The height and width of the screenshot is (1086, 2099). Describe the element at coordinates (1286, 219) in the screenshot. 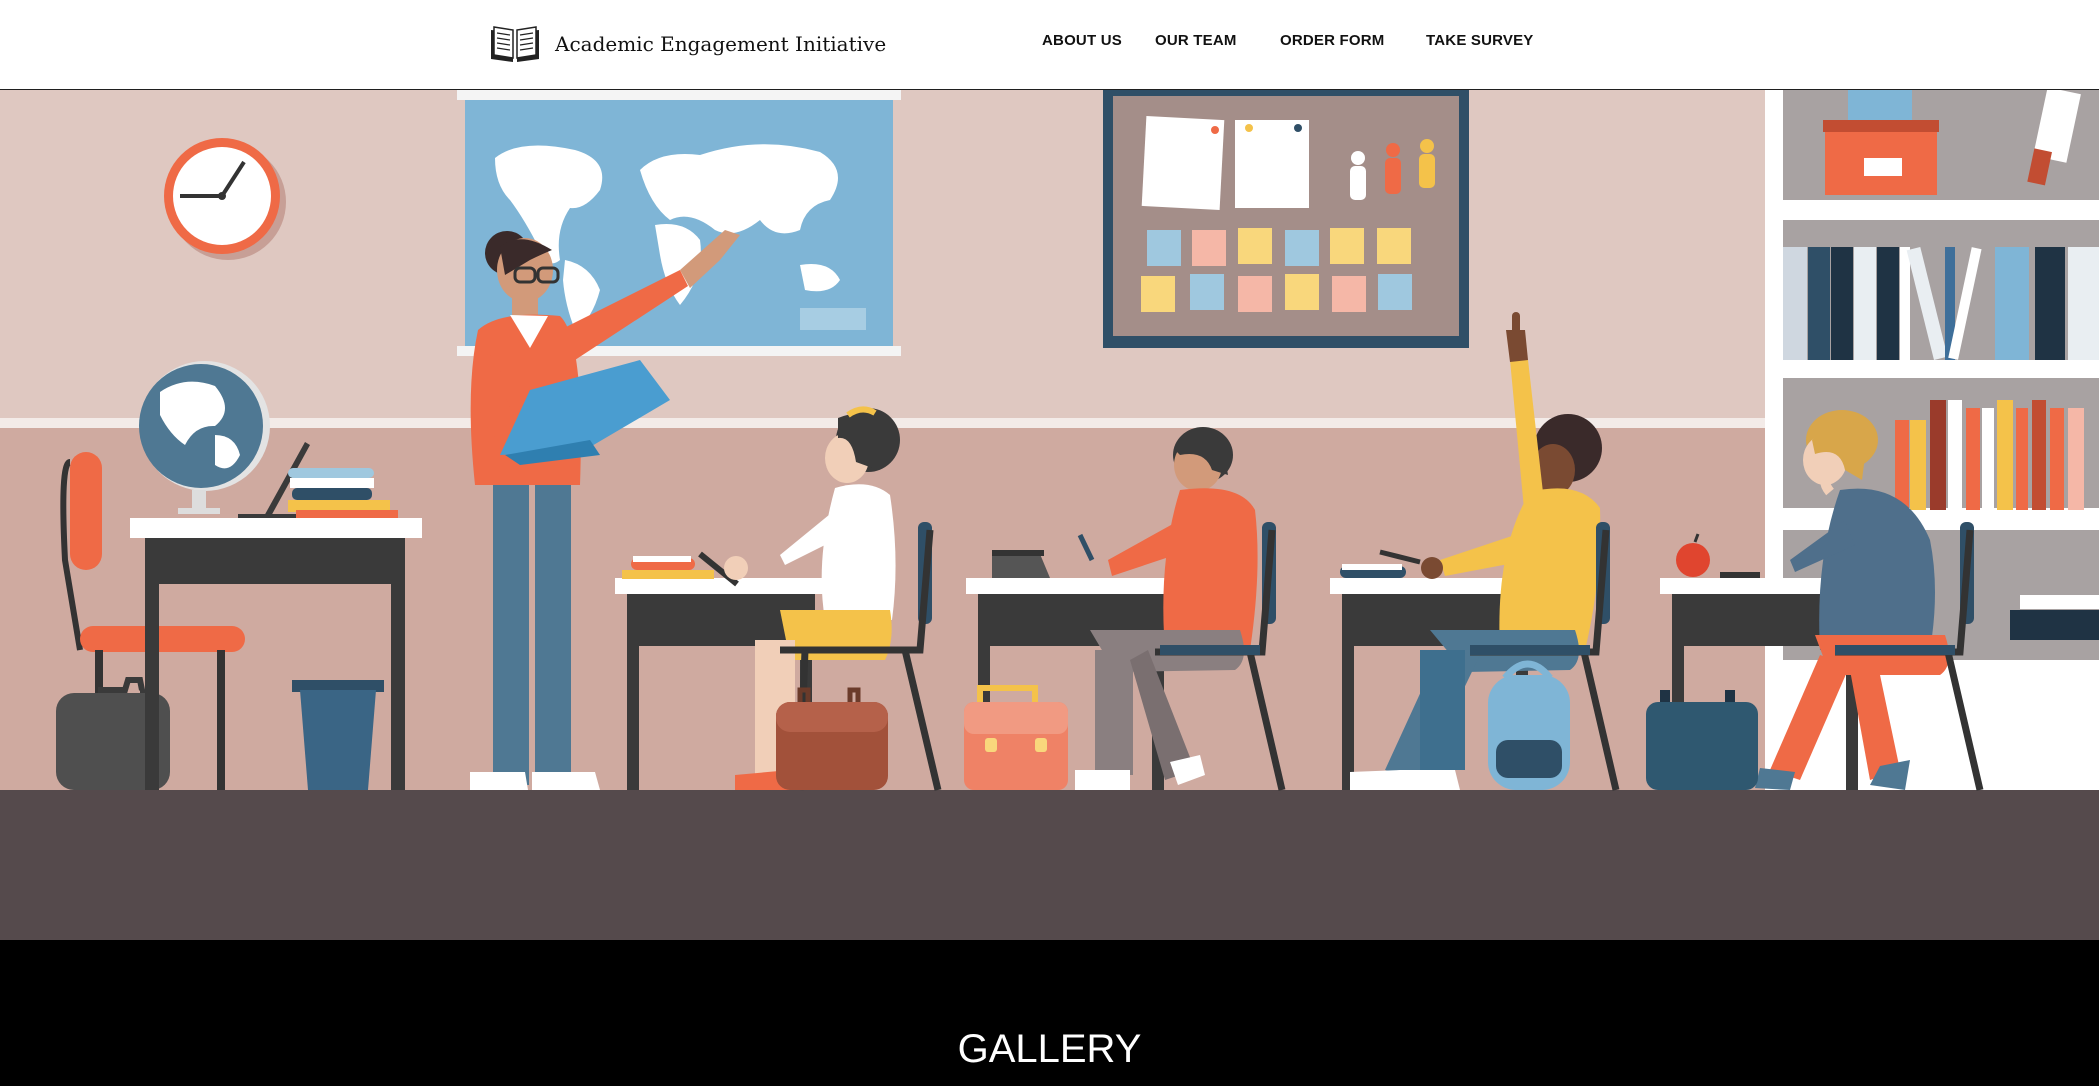

I see `bulletin-board` at that location.